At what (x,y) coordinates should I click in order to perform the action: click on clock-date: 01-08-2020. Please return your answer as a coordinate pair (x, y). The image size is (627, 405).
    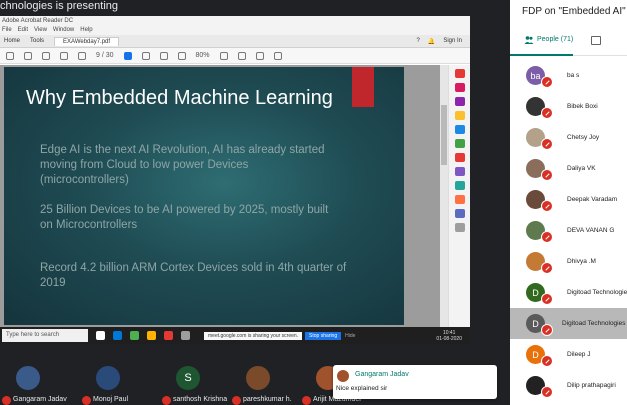
    Looking at the image, I should click on (449, 338).